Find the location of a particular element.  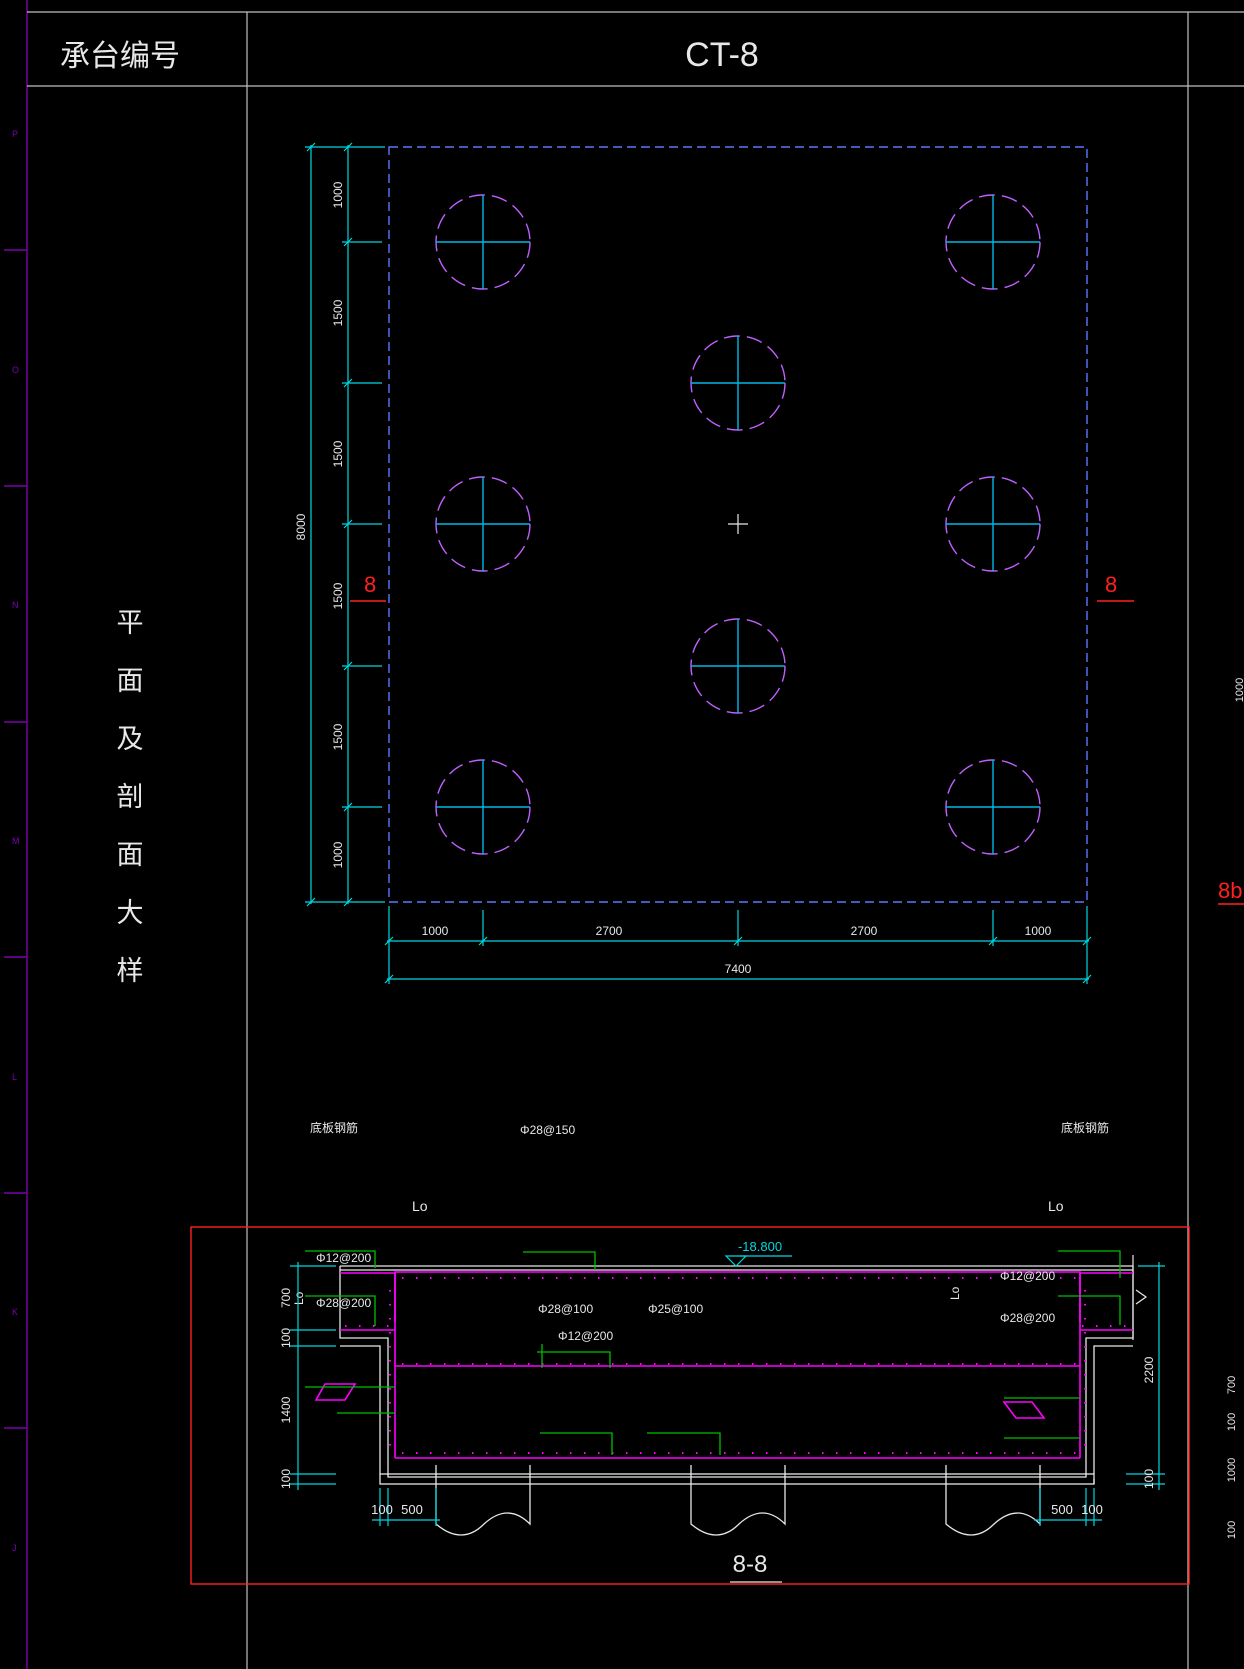

section-marker-right: 8 is located at coordinates (1115, 587).